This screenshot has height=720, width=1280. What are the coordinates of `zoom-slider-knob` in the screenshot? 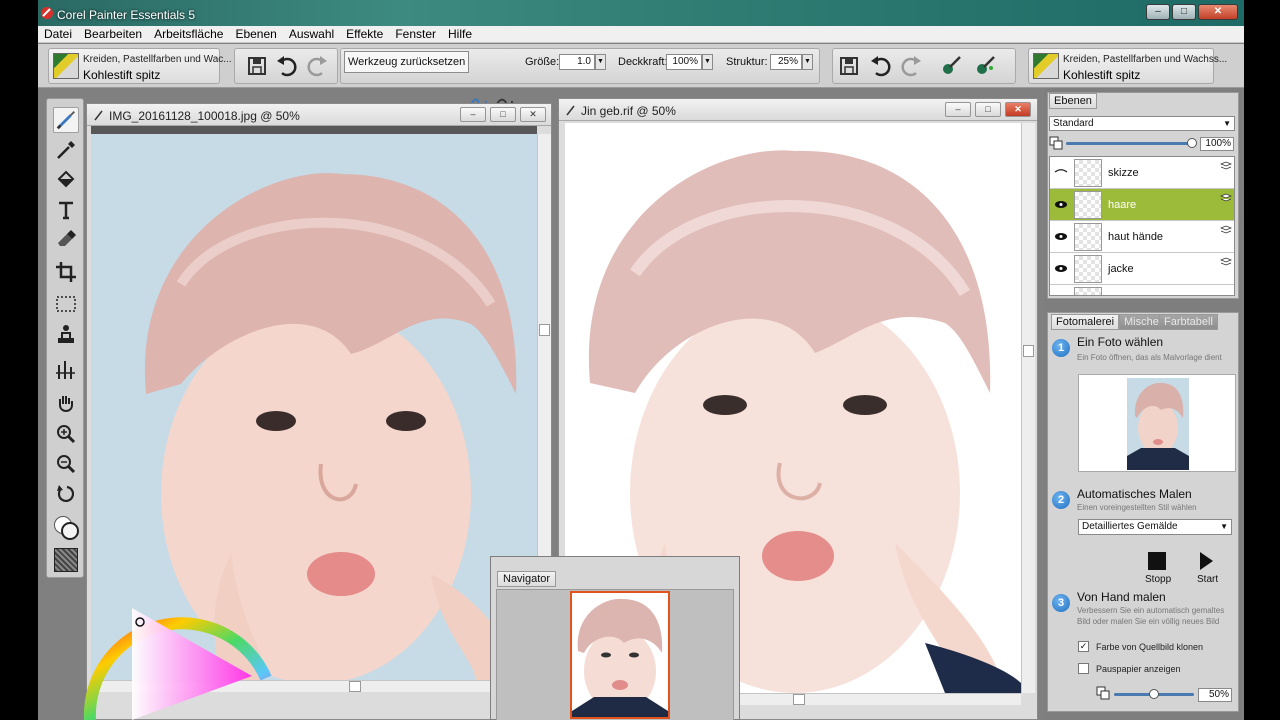 It's located at (1154, 694).